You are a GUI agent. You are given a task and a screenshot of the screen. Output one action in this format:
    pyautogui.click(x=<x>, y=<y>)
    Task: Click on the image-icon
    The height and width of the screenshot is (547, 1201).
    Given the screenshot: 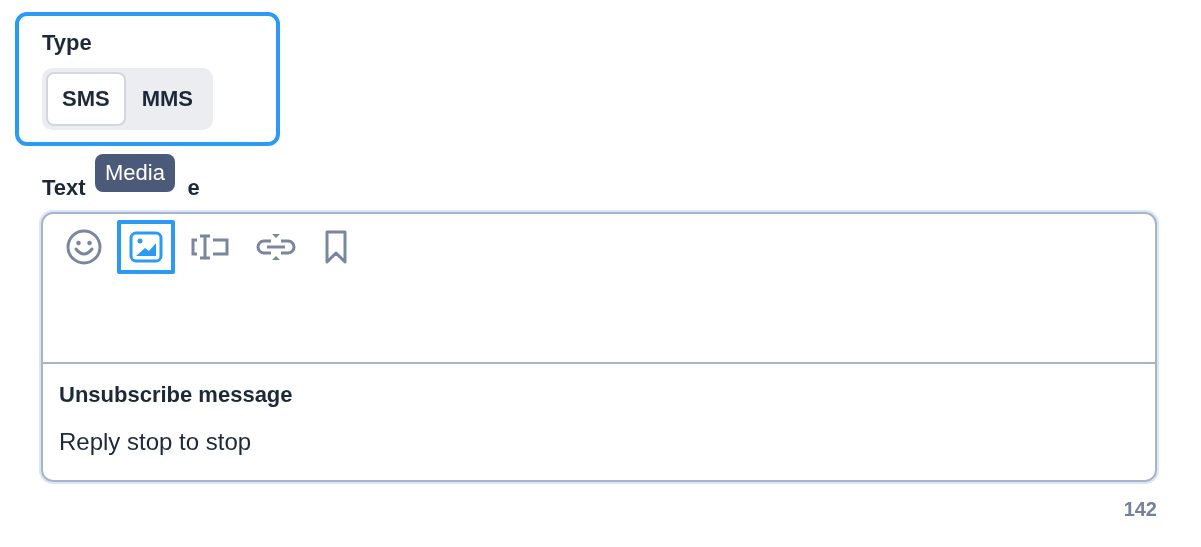 What is the action you would take?
    pyautogui.click(x=146, y=247)
    